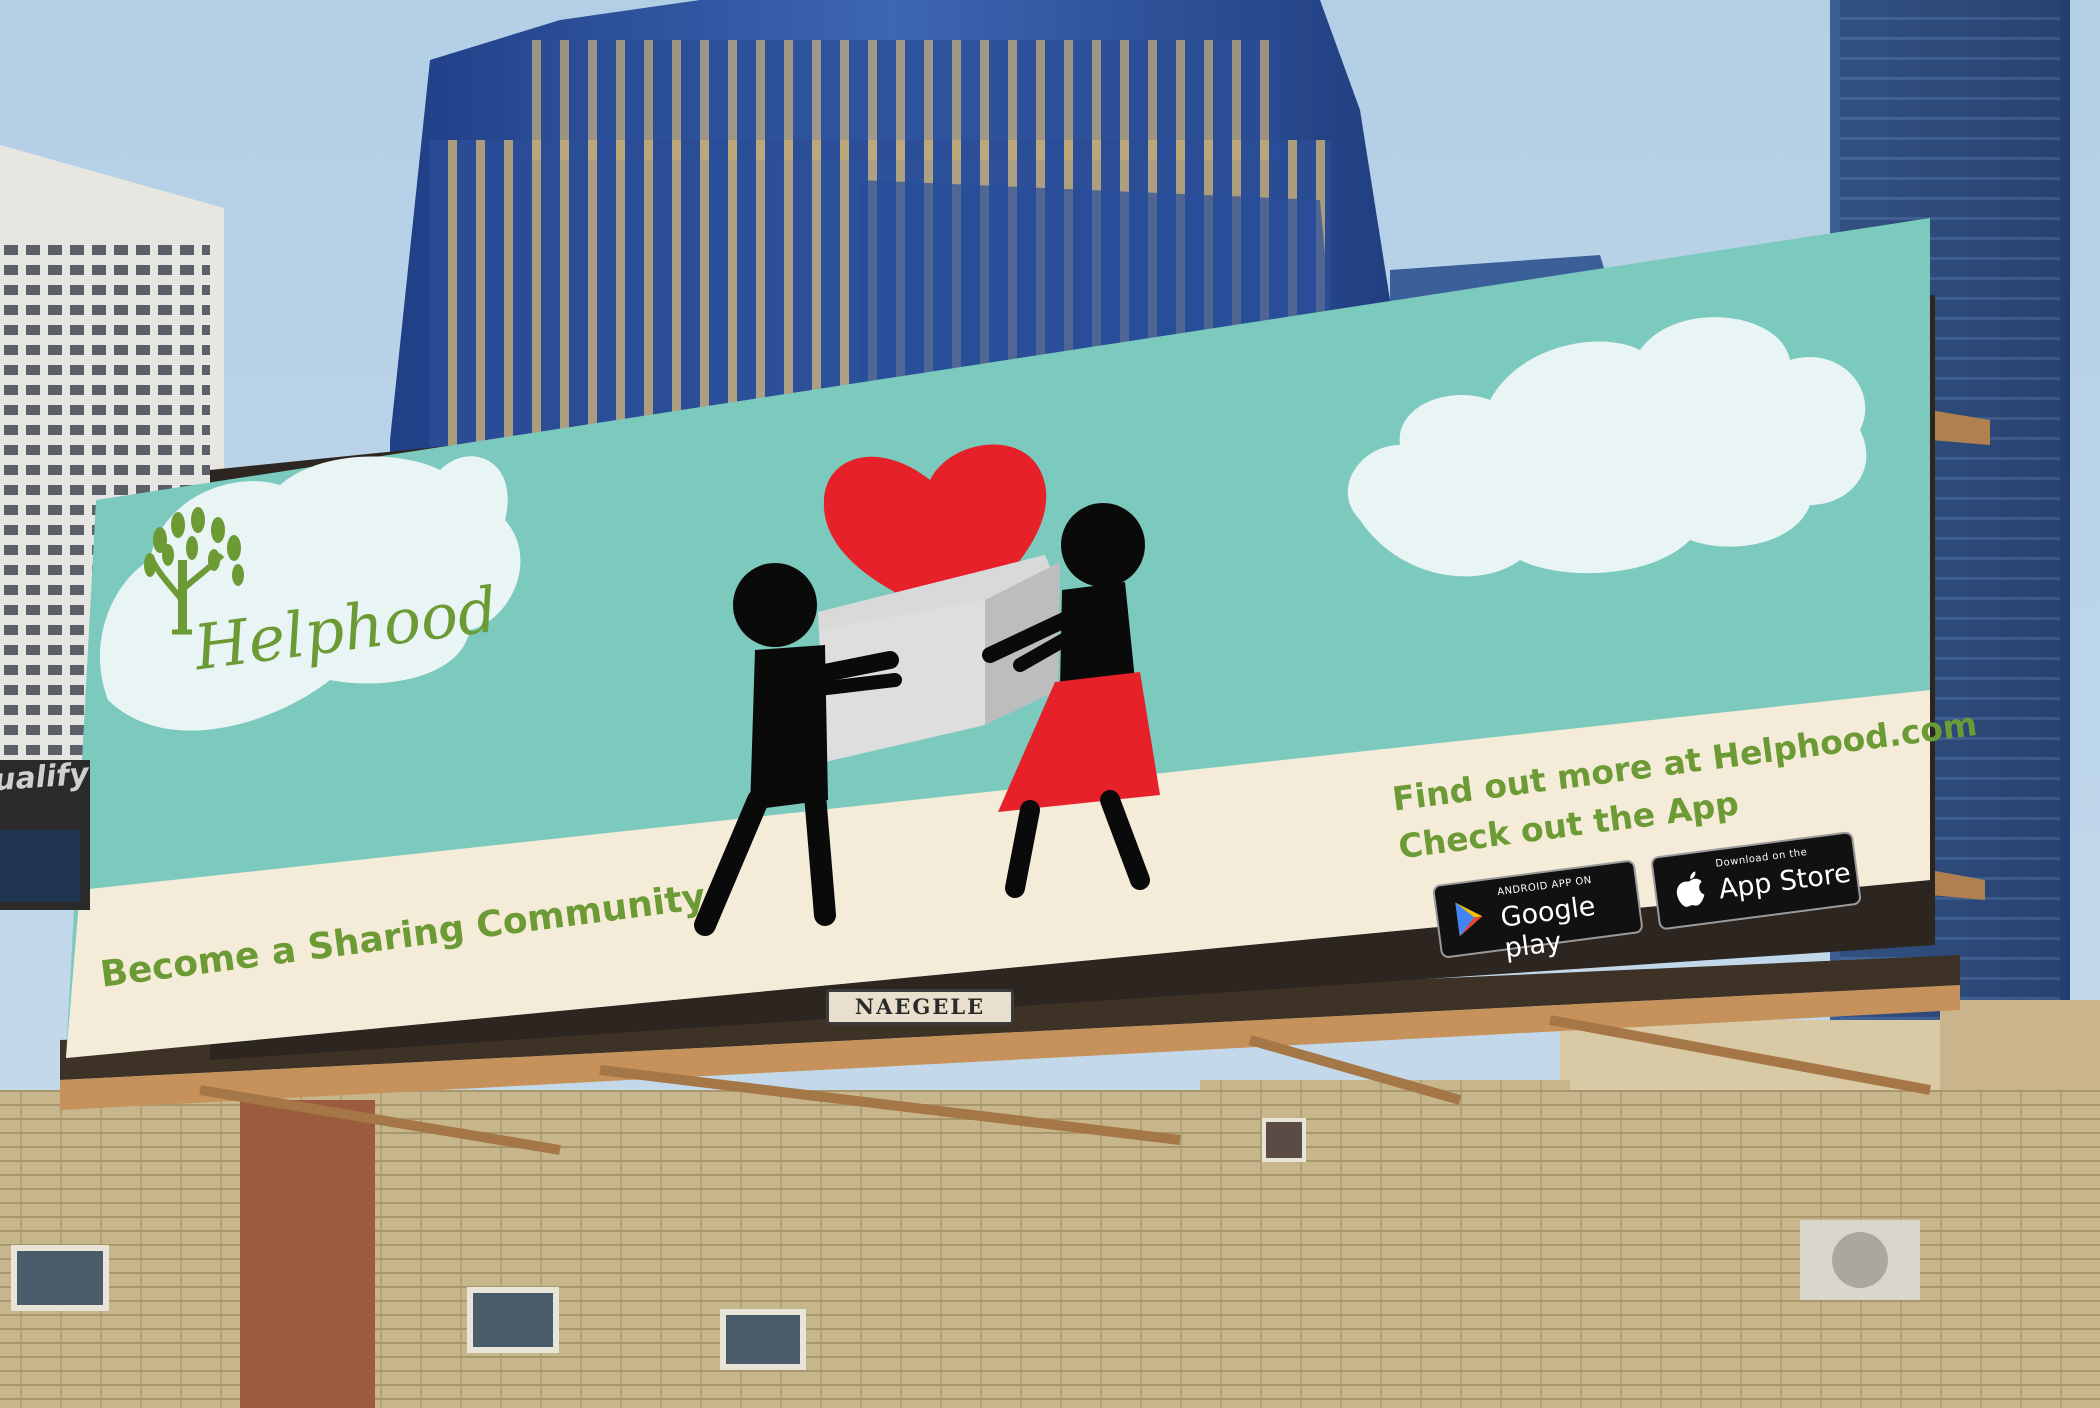 The width and height of the screenshot is (2100, 1408). I want to click on naegele-sign: NAEGELE, so click(920, 1007).